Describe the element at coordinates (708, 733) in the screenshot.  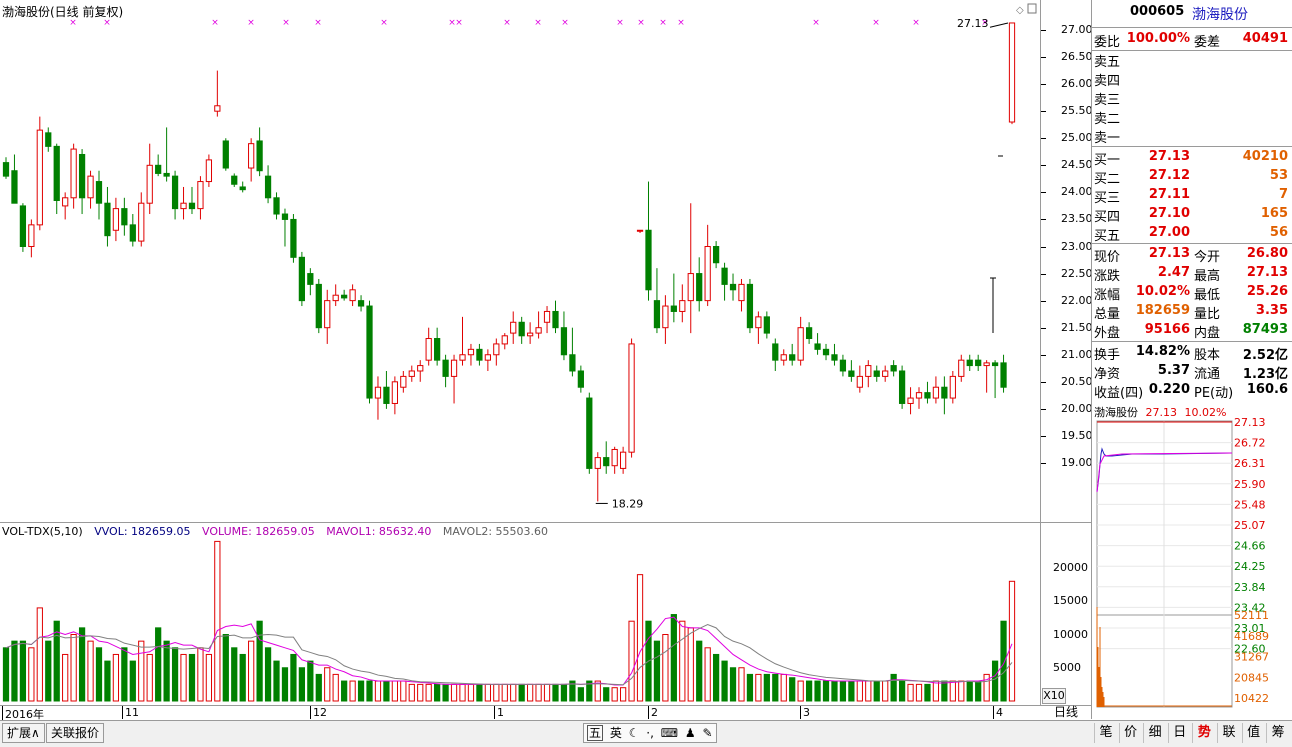
I see `settings-icon: ✎` at that location.